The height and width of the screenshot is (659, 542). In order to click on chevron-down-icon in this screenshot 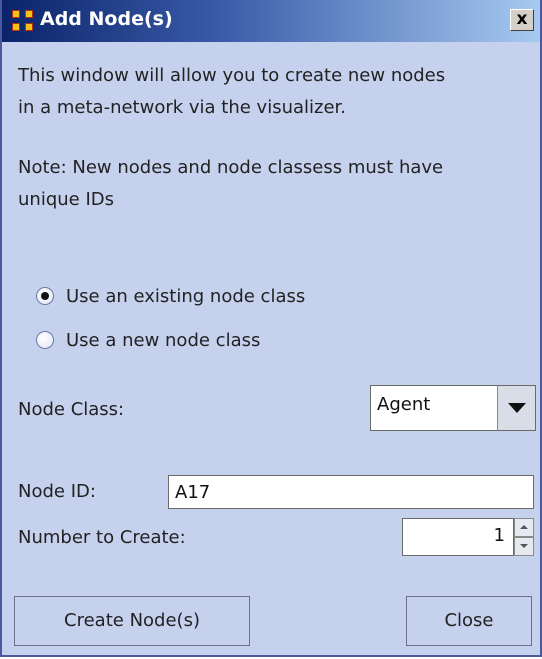, I will do `click(516, 408)`.